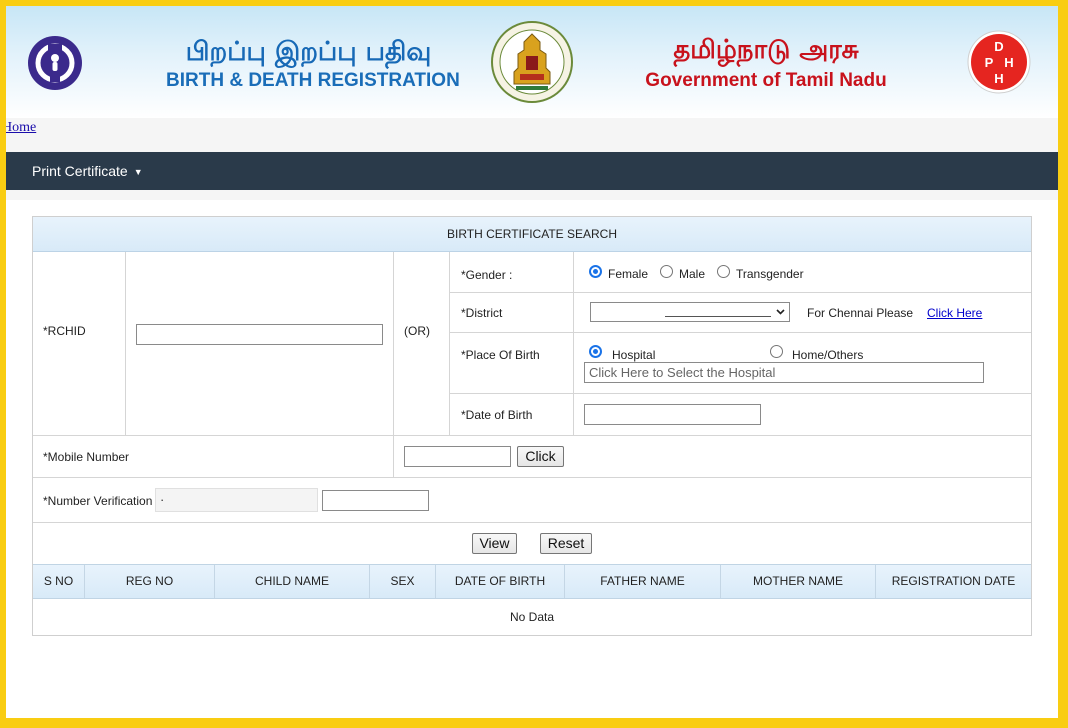 The height and width of the screenshot is (728, 1068). Describe the element at coordinates (718, 316) in the screenshot. I see `select-underline` at that location.